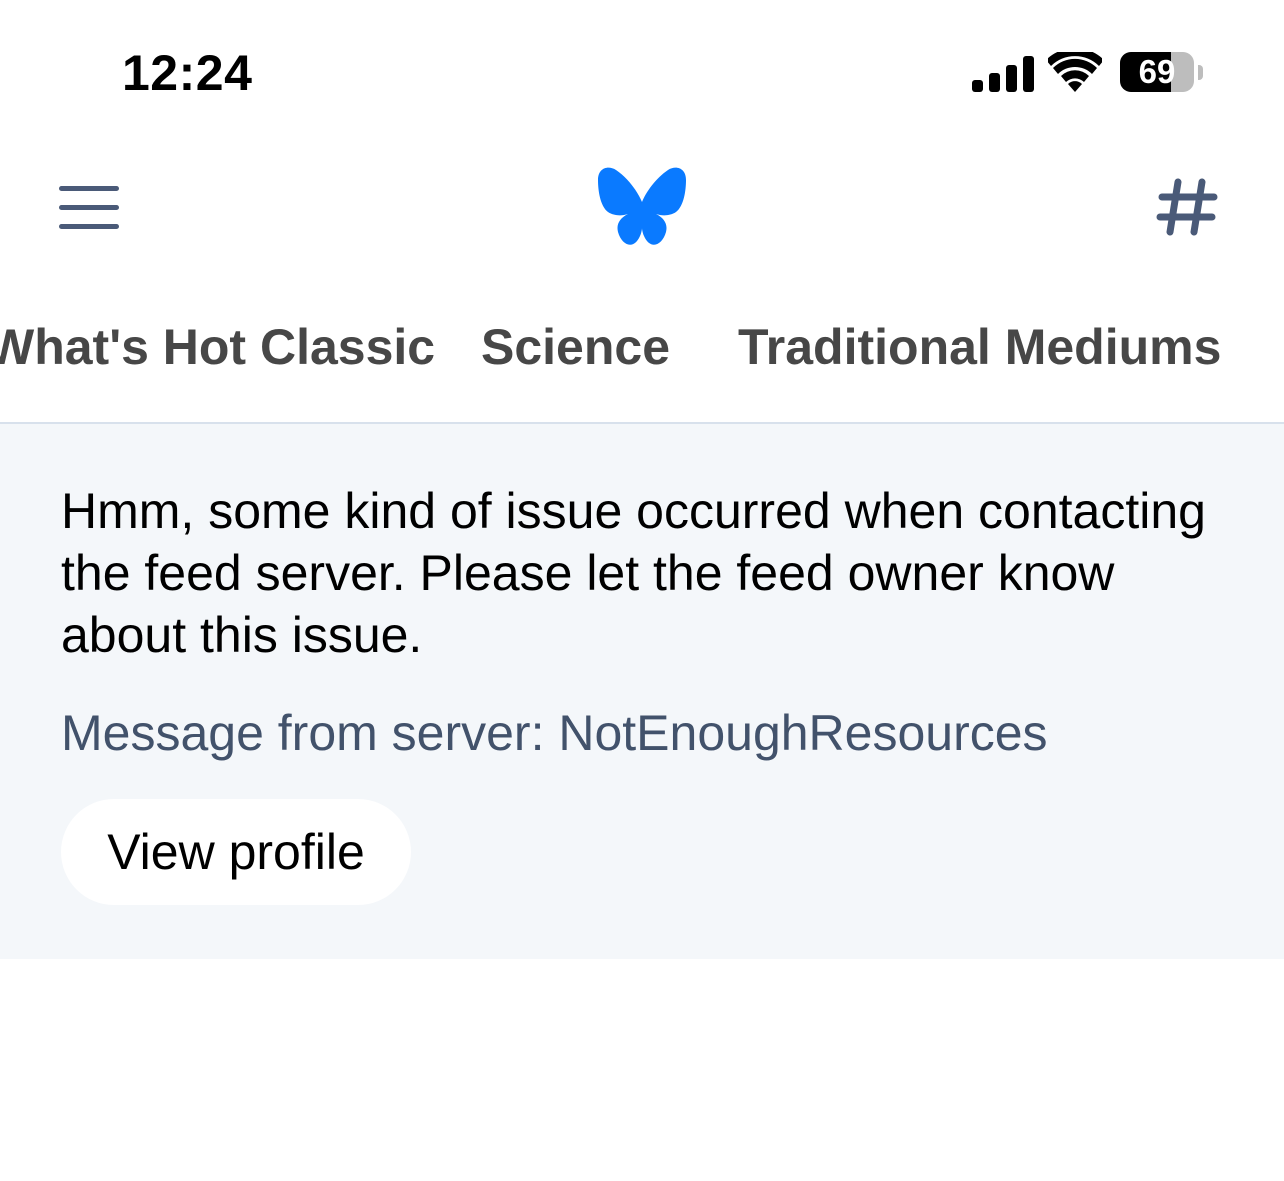 The height and width of the screenshot is (1181, 1284). What do you see at coordinates (217, 347) in the screenshot?
I see `tab-whats-hot-classic: What's Hot Classic` at bounding box center [217, 347].